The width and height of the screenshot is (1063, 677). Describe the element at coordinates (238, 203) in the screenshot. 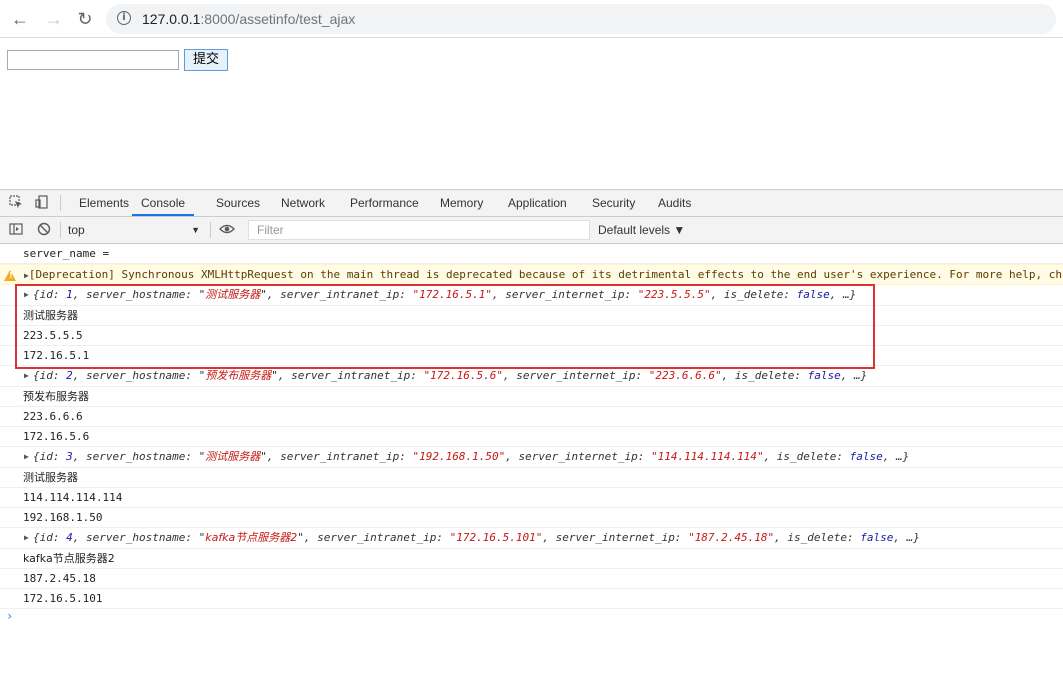

I see `tab-sources: Sources` at that location.